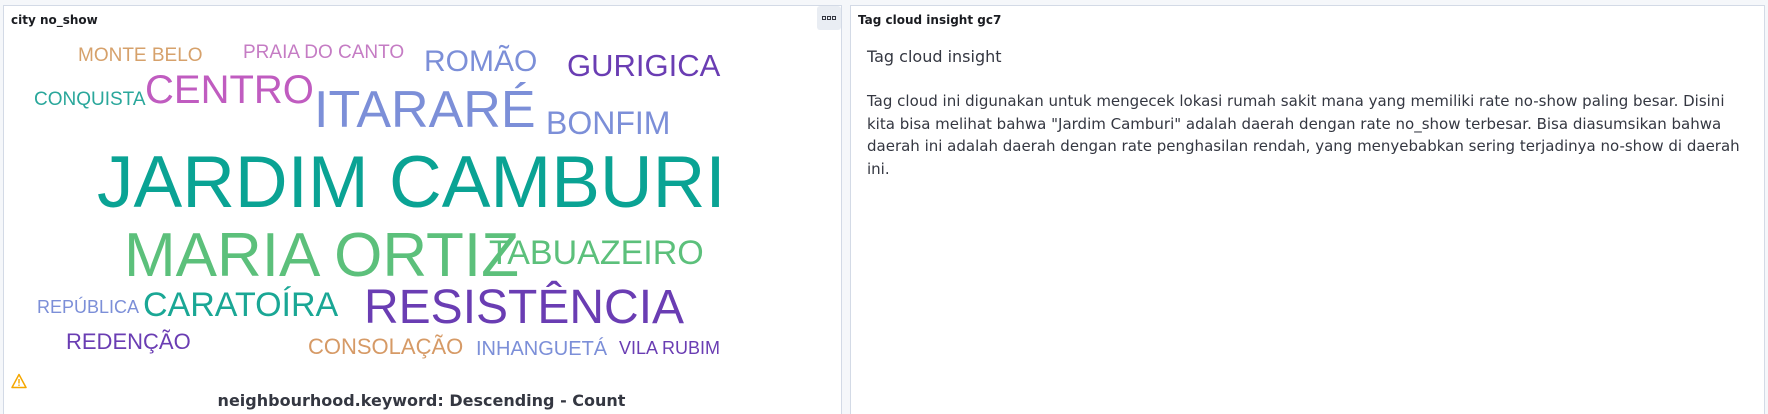 The image size is (1768, 414). I want to click on tag-romao: ROMÃO, so click(480, 62).